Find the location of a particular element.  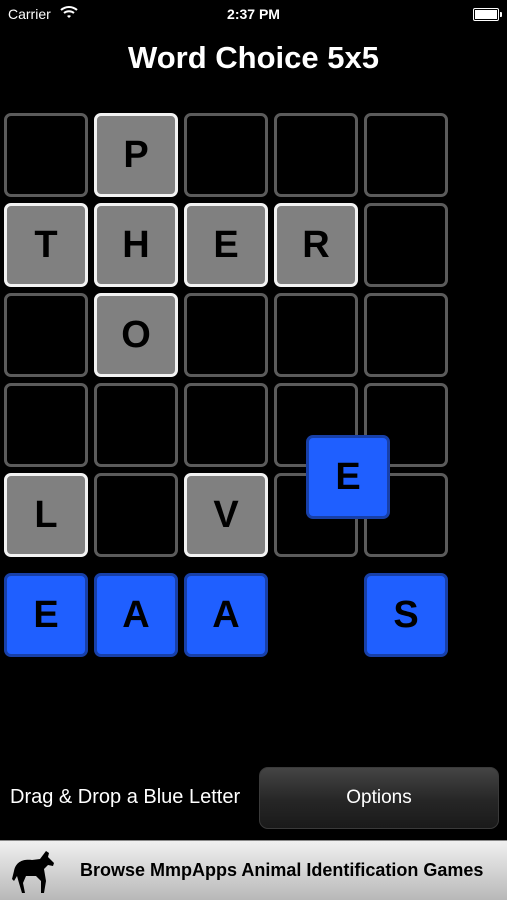

board-cell-l: L is located at coordinates (46, 515).